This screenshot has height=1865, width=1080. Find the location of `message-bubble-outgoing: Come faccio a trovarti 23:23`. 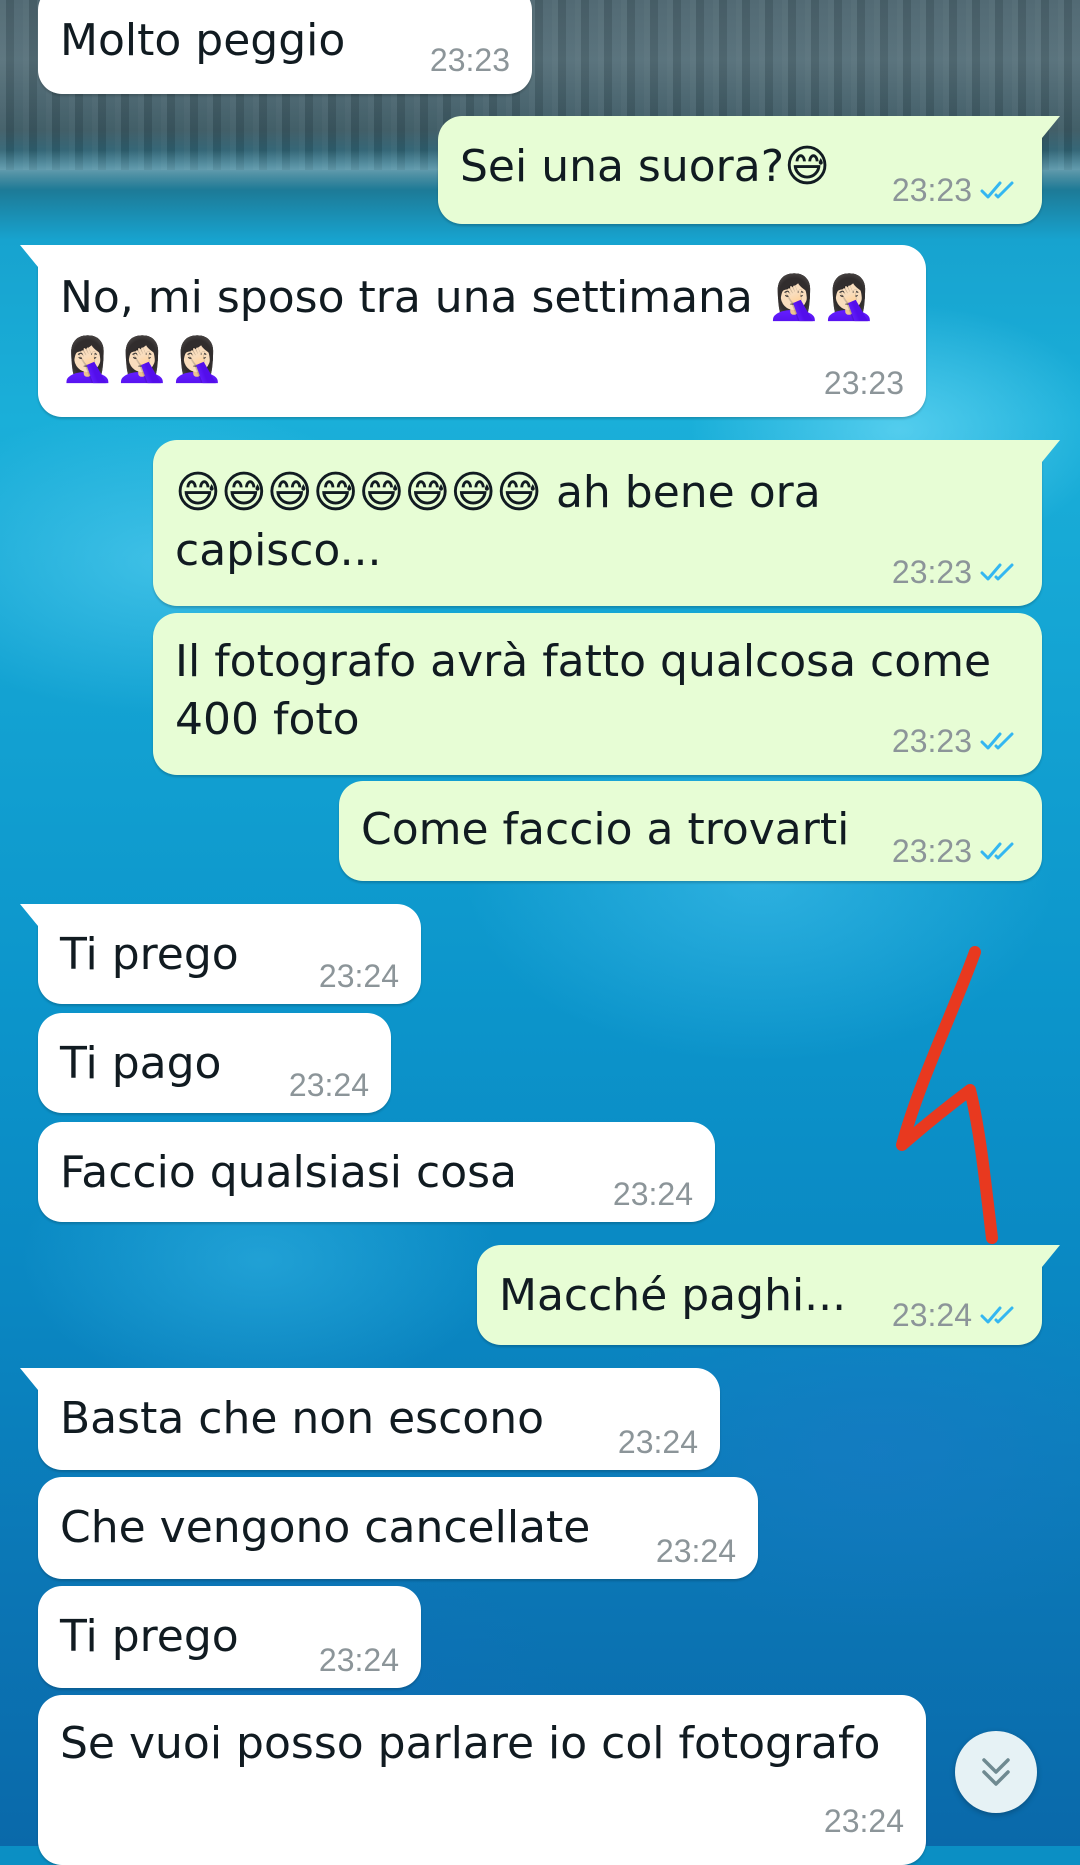

message-bubble-outgoing: Come faccio a trovarti 23:23 is located at coordinates (690, 831).